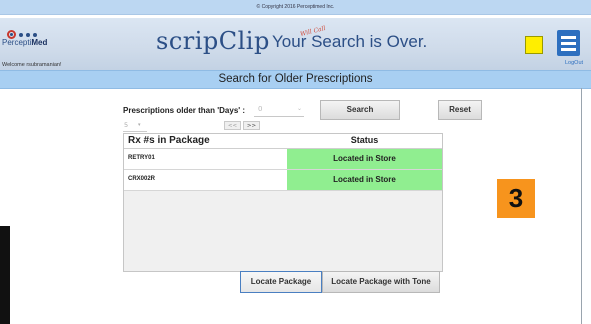 Image resolution: width=591 pixels, height=324 pixels. Describe the element at coordinates (283, 141) in the screenshot. I see `table-header: Rx #s in Package Status` at that location.